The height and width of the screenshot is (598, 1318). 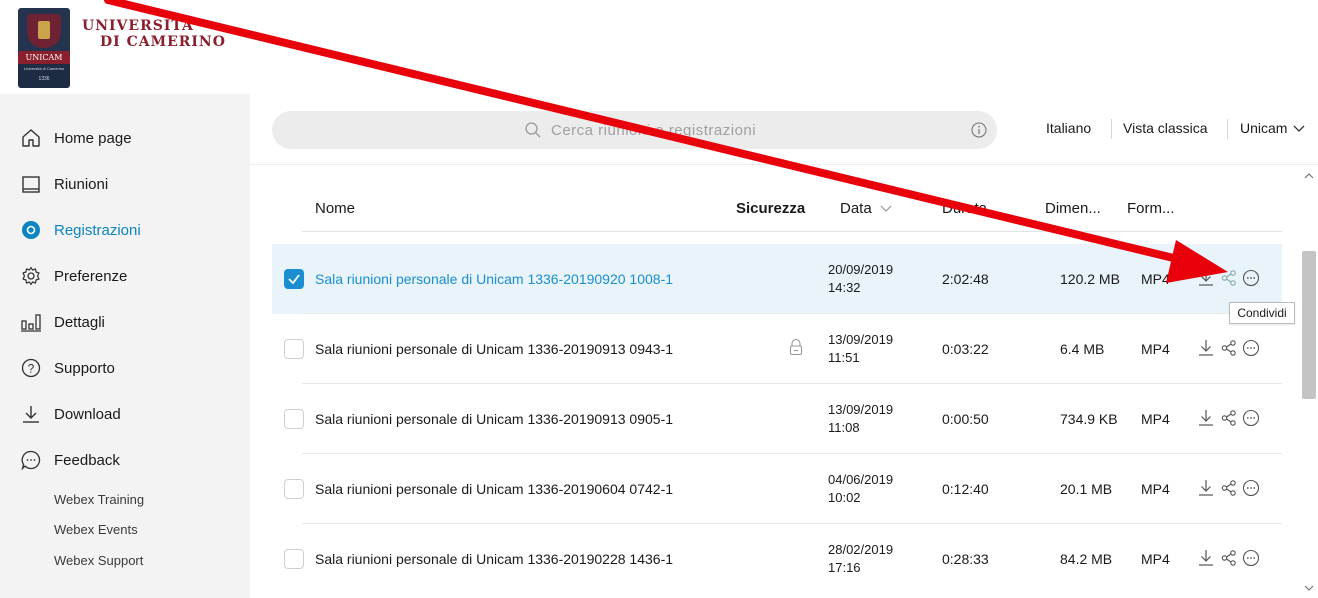 What do you see at coordinates (860, 489) in the screenshot?
I see `recording-date: 04/06/2019 10:02` at bounding box center [860, 489].